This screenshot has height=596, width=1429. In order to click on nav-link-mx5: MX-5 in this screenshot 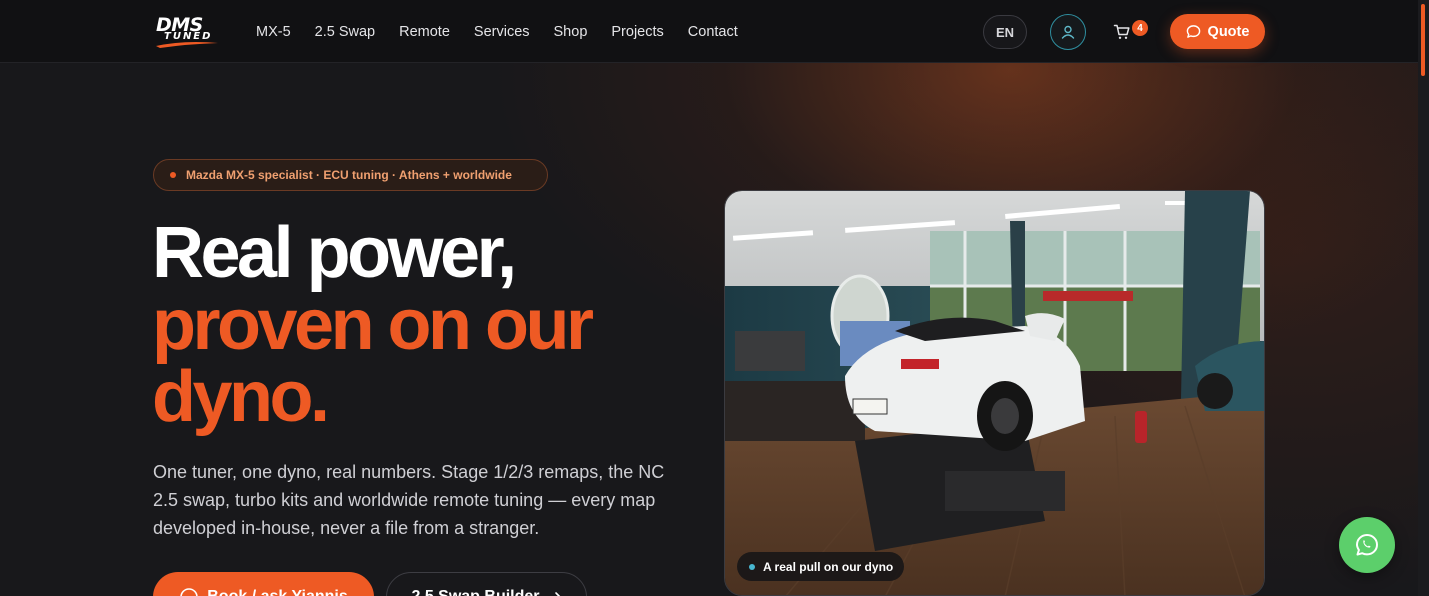, I will do `click(273, 32)`.